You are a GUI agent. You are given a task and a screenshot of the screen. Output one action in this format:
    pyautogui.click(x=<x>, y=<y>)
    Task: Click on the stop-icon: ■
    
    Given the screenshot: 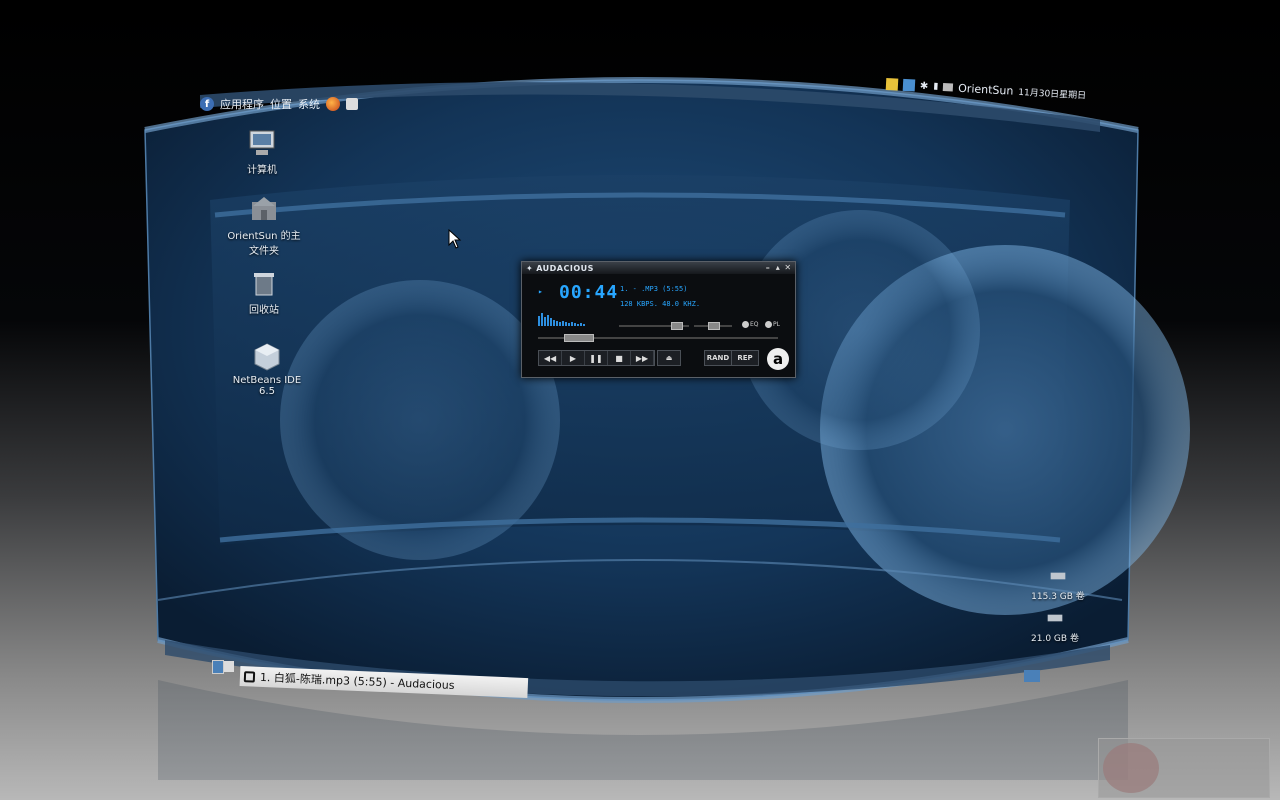 What is the action you would take?
    pyautogui.click(x=619, y=358)
    